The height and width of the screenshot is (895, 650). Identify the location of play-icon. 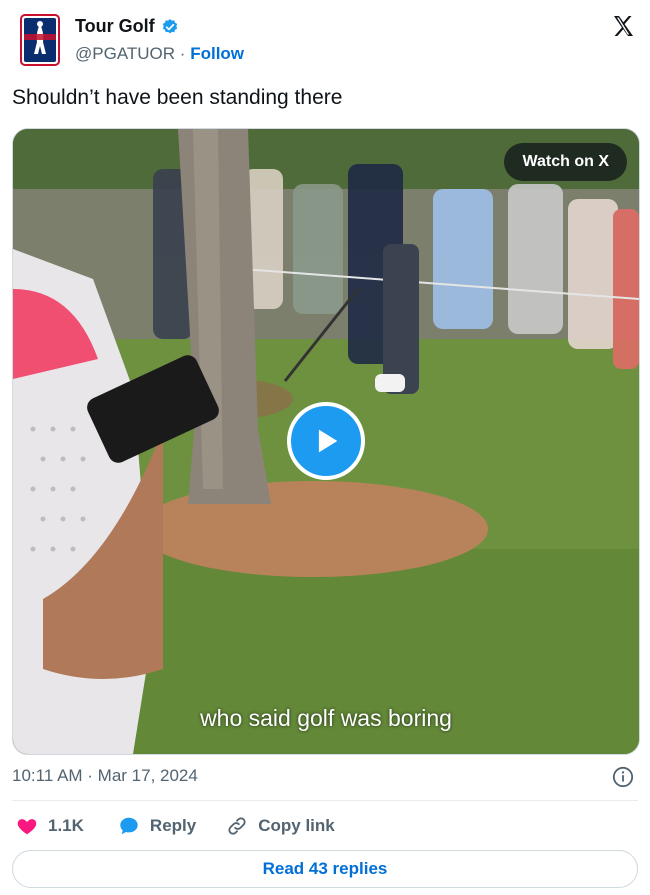
(328, 441).